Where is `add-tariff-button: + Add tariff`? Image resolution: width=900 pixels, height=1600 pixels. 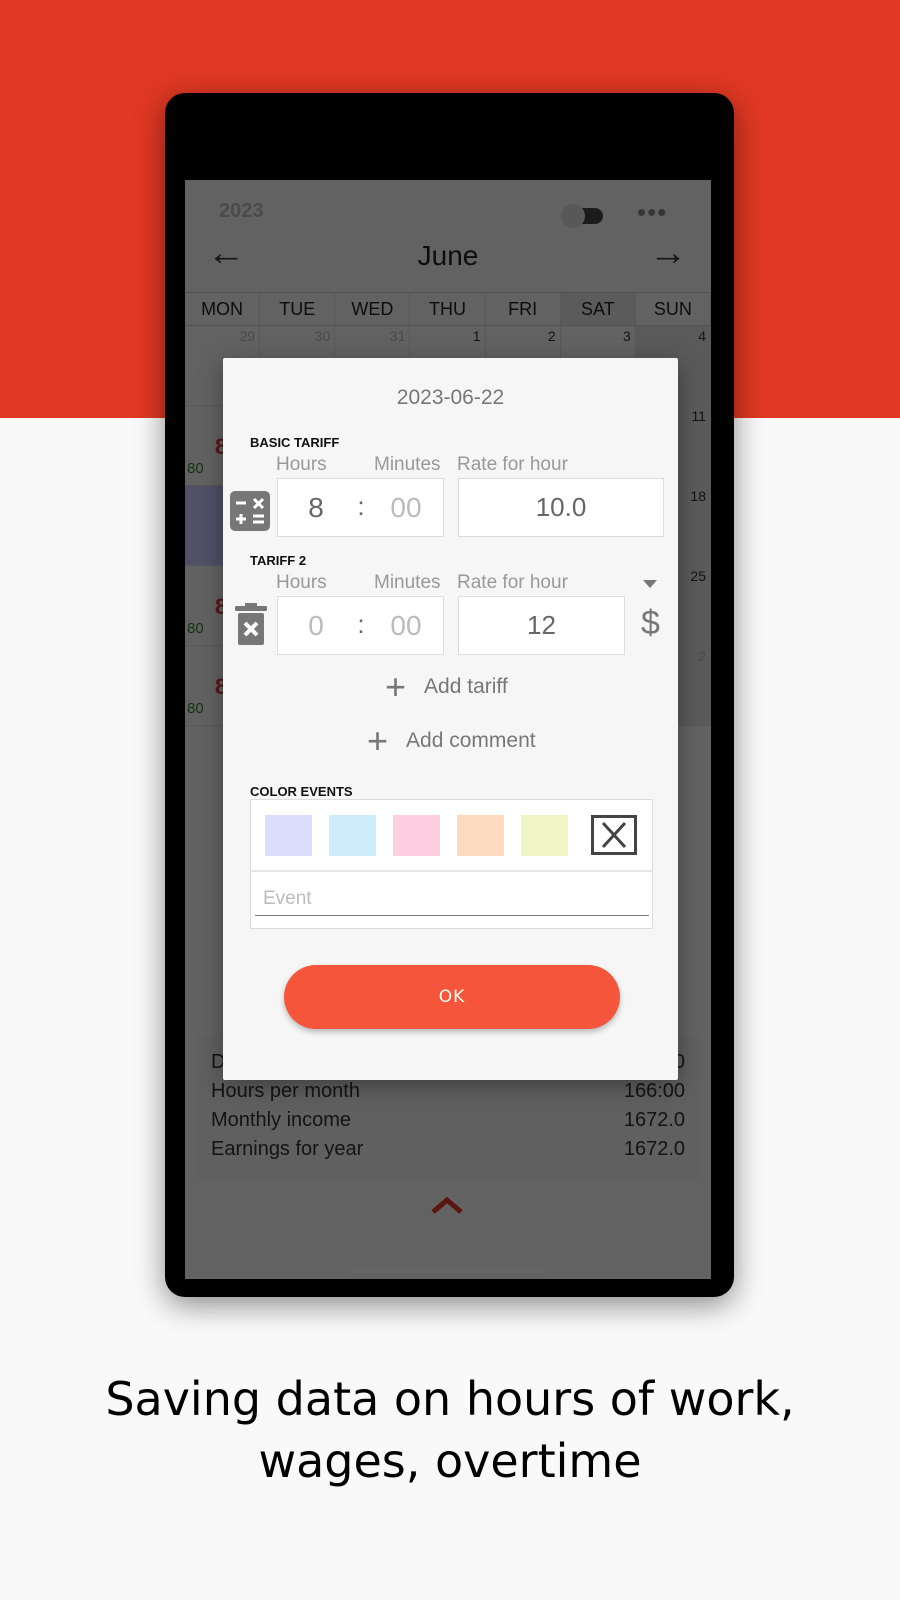
add-tariff-button: + Add tariff is located at coordinates (446, 686).